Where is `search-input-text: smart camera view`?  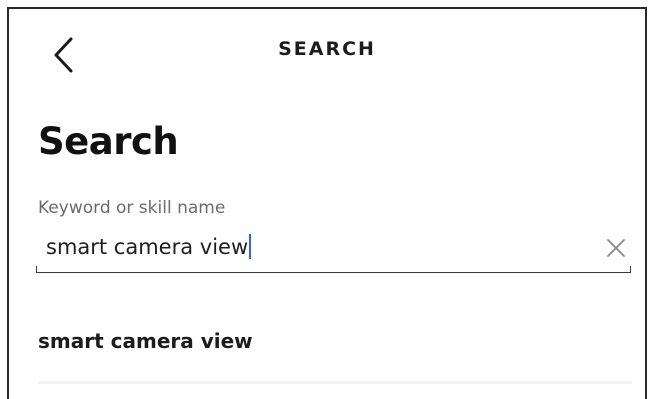
search-input-text: smart camera view is located at coordinates (149, 246).